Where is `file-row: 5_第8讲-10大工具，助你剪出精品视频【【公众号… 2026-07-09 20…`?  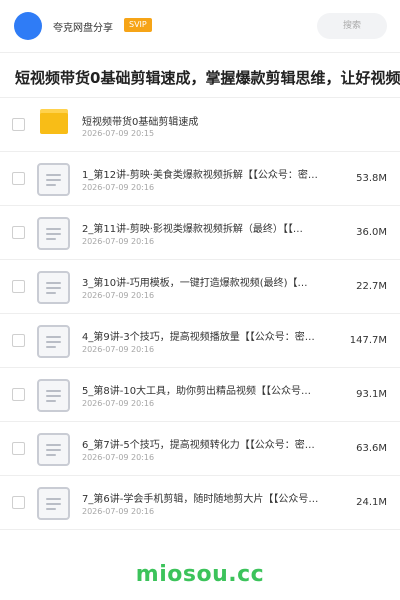 file-row: 5_第8讲-10大工具，助你剪出精品视频【【公众号… 2026-07-09 20… is located at coordinates (200, 395).